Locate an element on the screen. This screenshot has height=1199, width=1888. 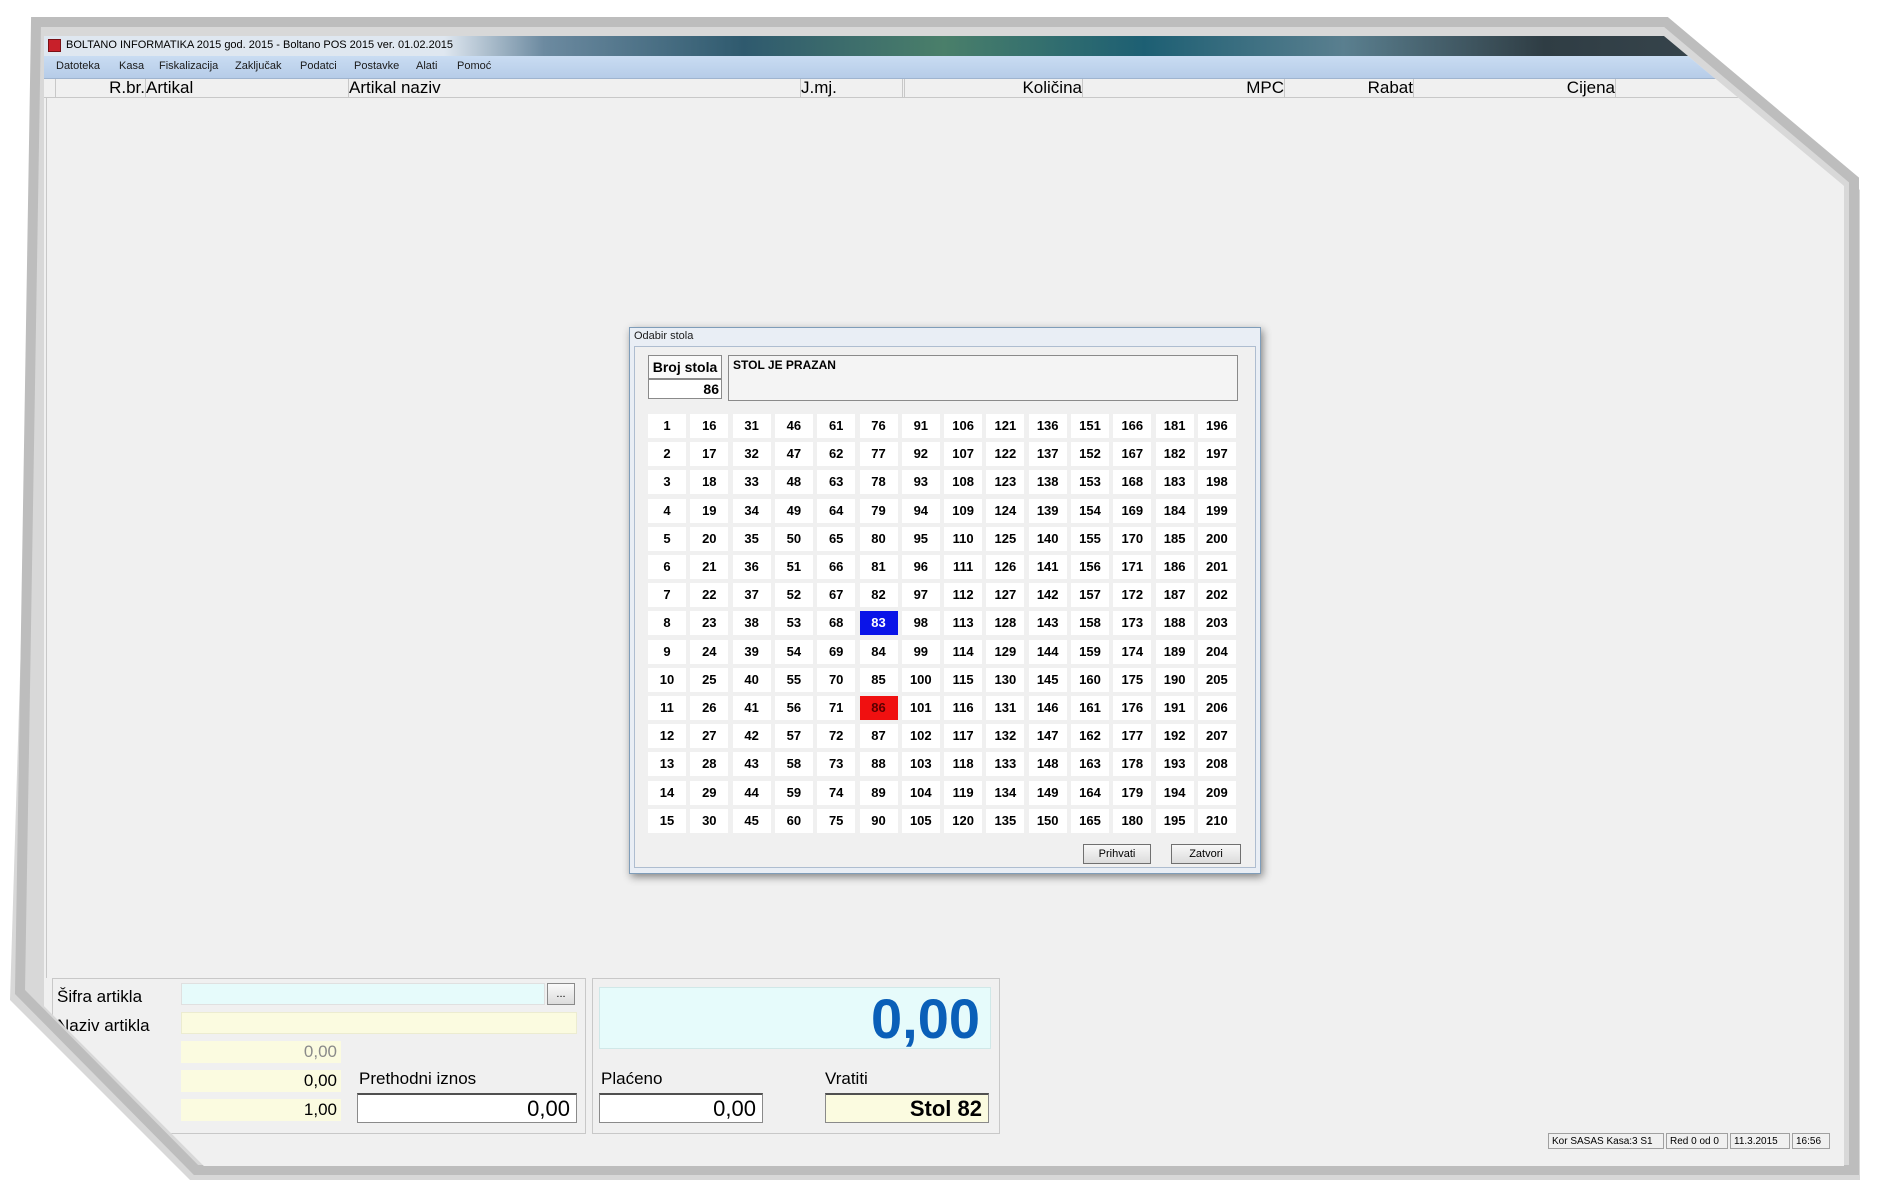
table-button: 52 is located at coordinates (793, 595).